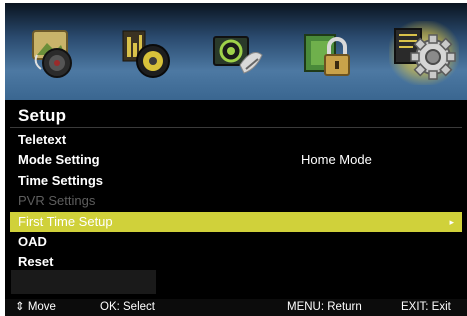  What do you see at coordinates (329, 54) in the screenshot?
I see `lock-icon` at bounding box center [329, 54].